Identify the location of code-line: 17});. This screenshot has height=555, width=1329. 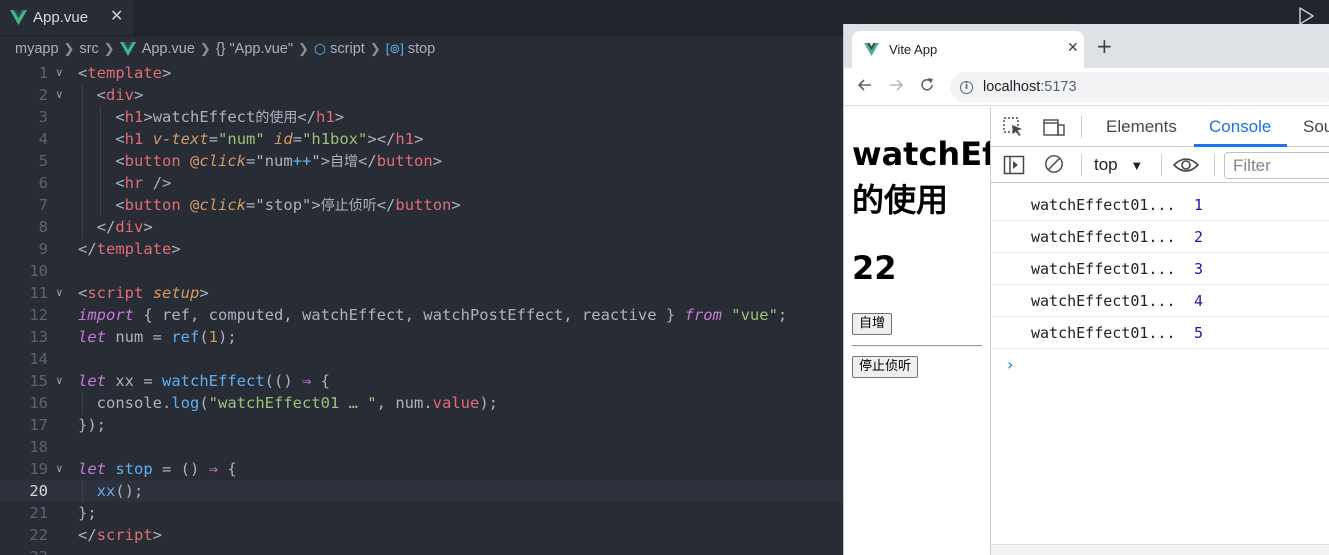
(422, 425).